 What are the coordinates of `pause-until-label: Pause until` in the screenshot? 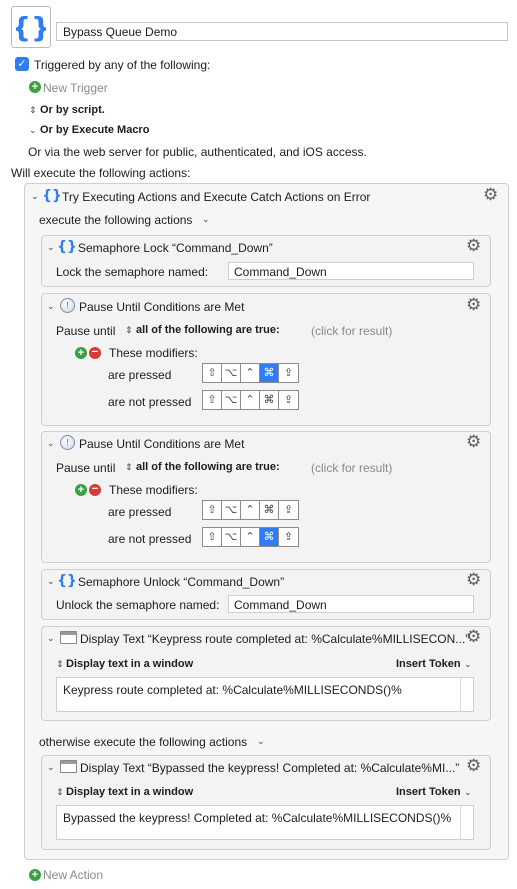 It's located at (86, 331).